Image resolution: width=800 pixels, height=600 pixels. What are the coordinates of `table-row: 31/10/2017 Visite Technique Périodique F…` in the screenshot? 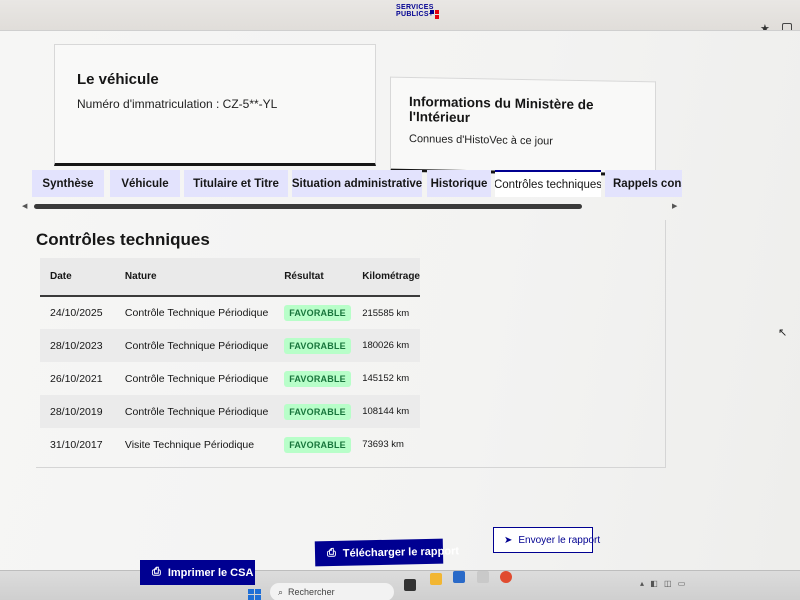 It's located at (227, 444).